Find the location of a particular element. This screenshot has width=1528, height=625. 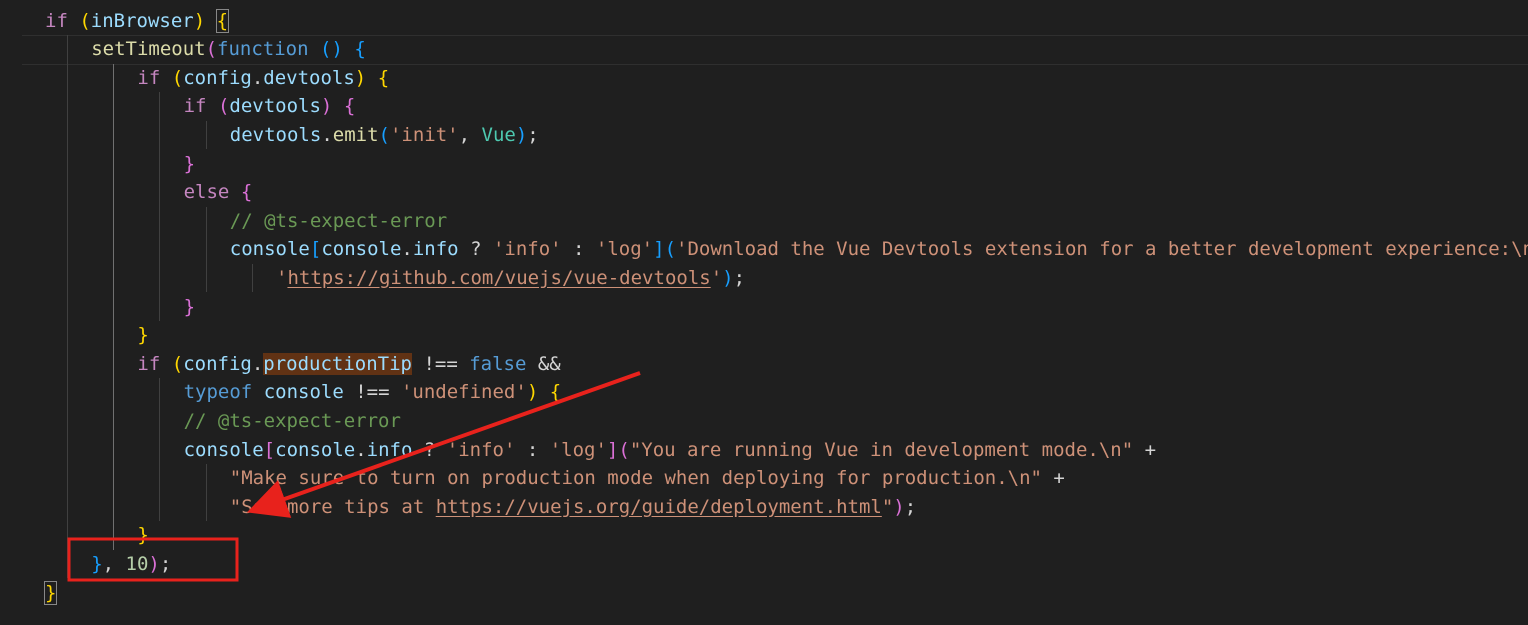

code-line: typeof console !== 'undefined') { is located at coordinates (373, 392).